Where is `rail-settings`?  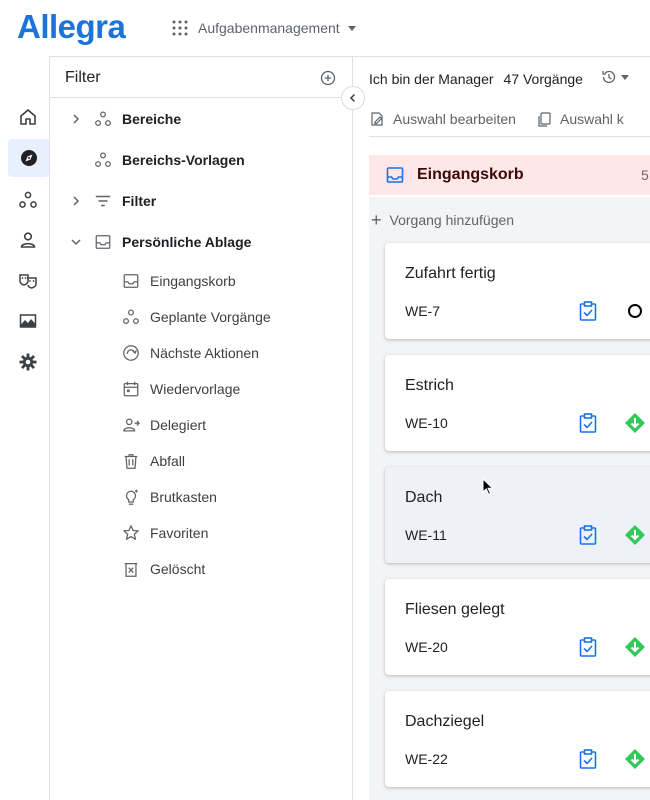 rail-settings is located at coordinates (28, 362).